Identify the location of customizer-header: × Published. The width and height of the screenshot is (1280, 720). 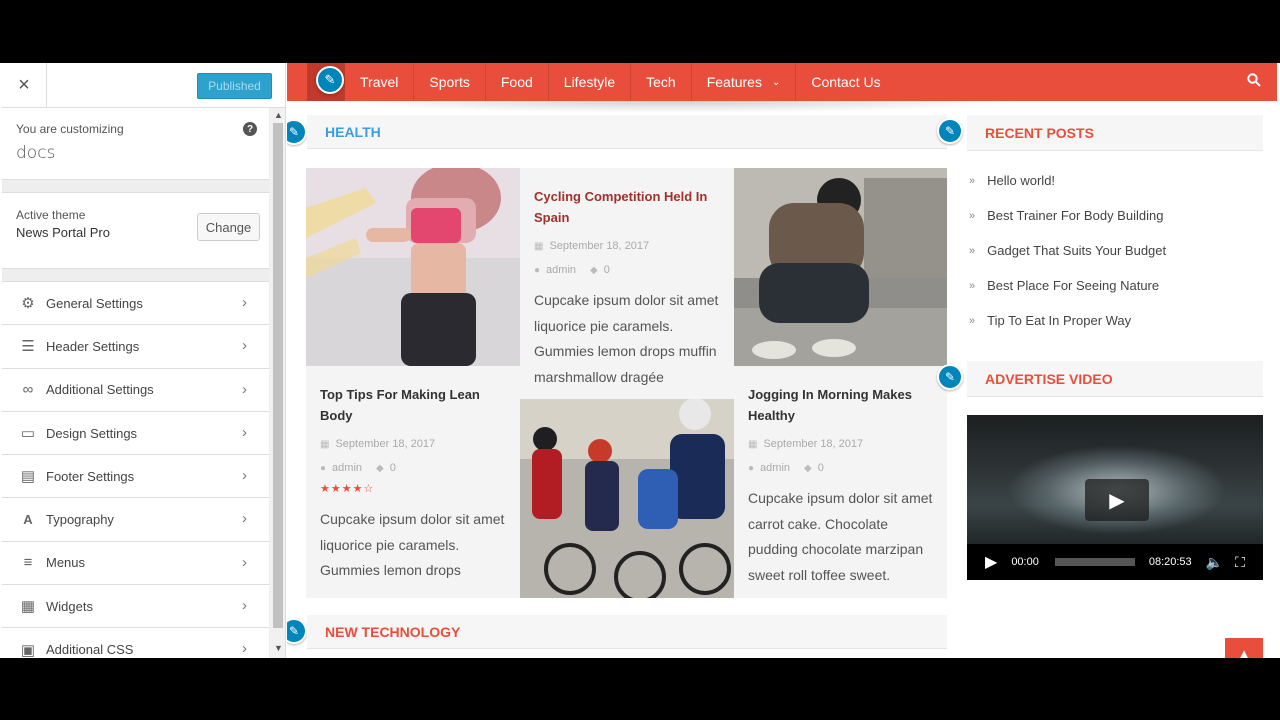
(143, 85).